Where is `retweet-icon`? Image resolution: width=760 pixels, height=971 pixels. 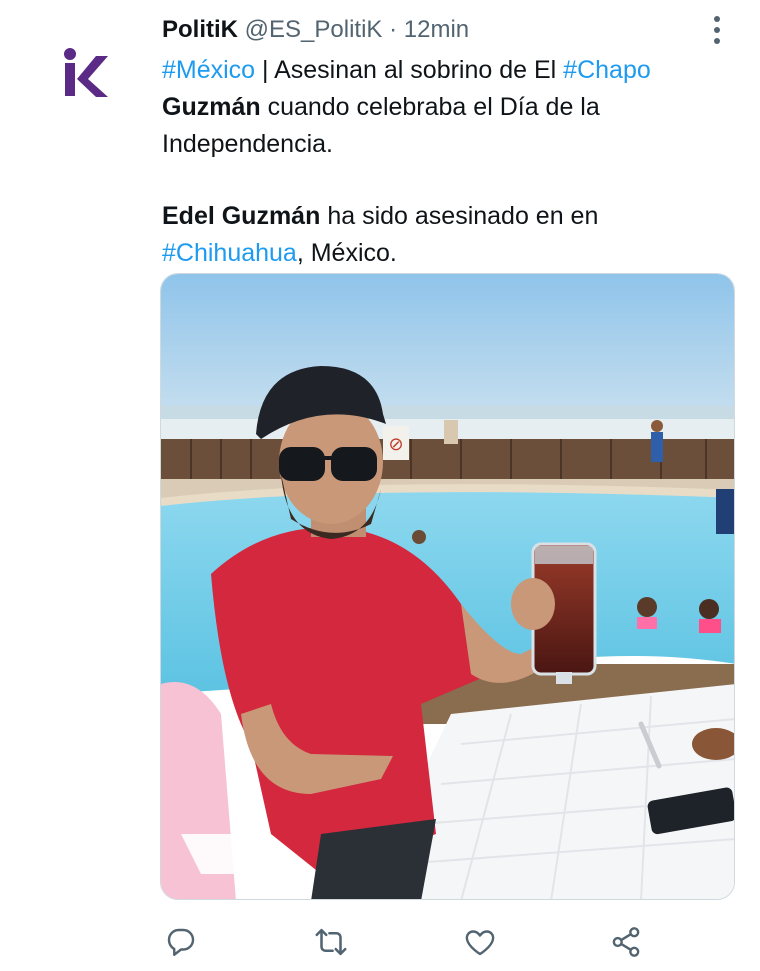 retweet-icon is located at coordinates (331, 942).